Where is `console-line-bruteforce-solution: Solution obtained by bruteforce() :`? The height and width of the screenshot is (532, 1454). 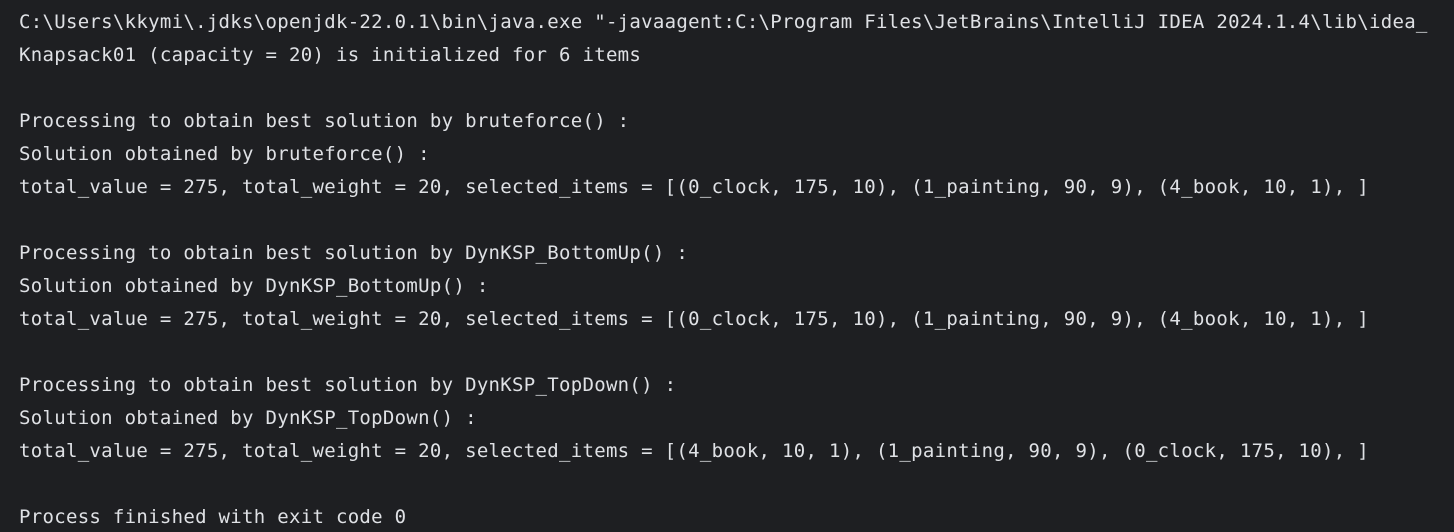 console-line-bruteforce-solution: Solution obtained by bruteforce() : is located at coordinates (224, 154).